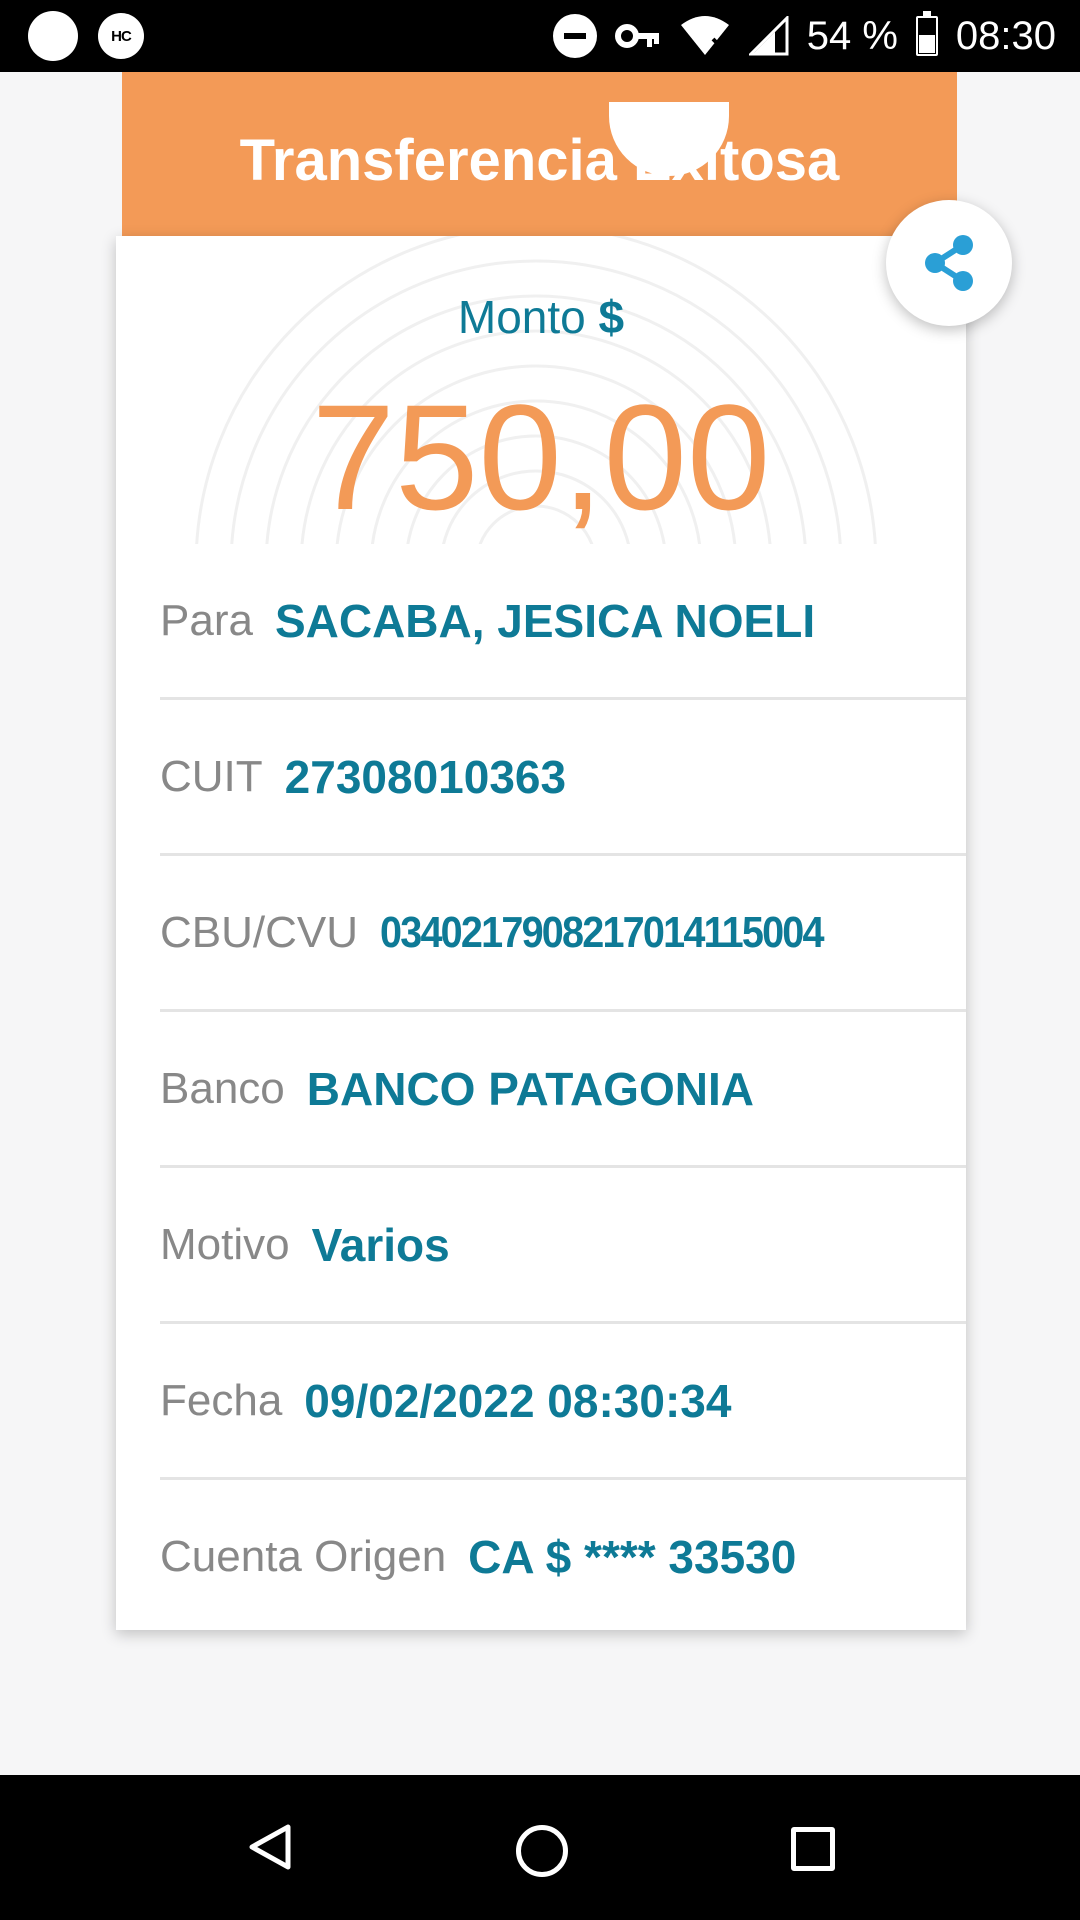  What do you see at coordinates (563, 1246) in the screenshot?
I see `detail-row-motivo: Motivo Varios` at bounding box center [563, 1246].